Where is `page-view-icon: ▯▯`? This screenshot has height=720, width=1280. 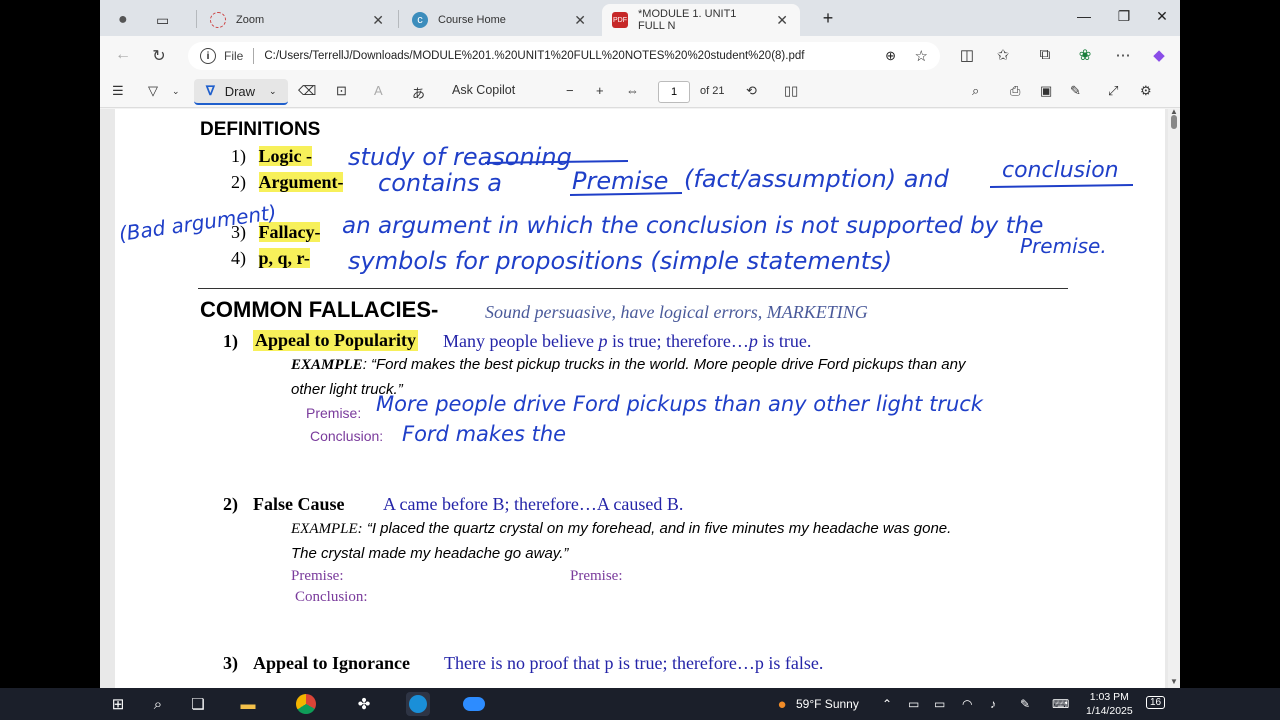 page-view-icon: ▯▯ is located at coordinates (791, 91).